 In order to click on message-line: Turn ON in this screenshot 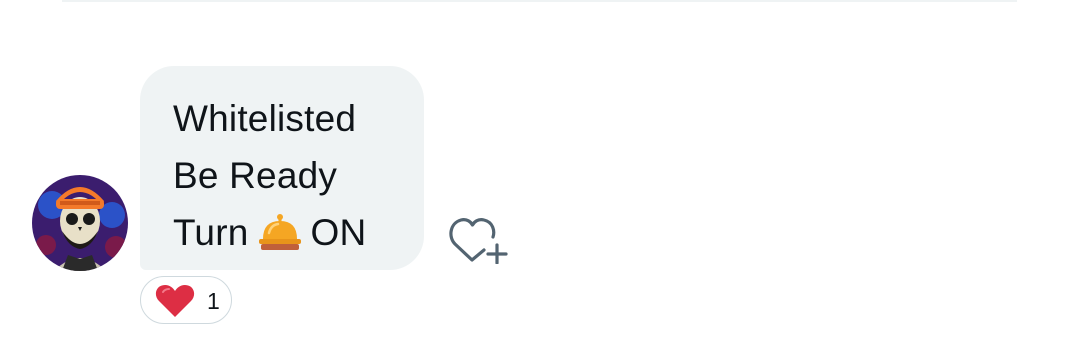, I will do `click(298, 232)`.